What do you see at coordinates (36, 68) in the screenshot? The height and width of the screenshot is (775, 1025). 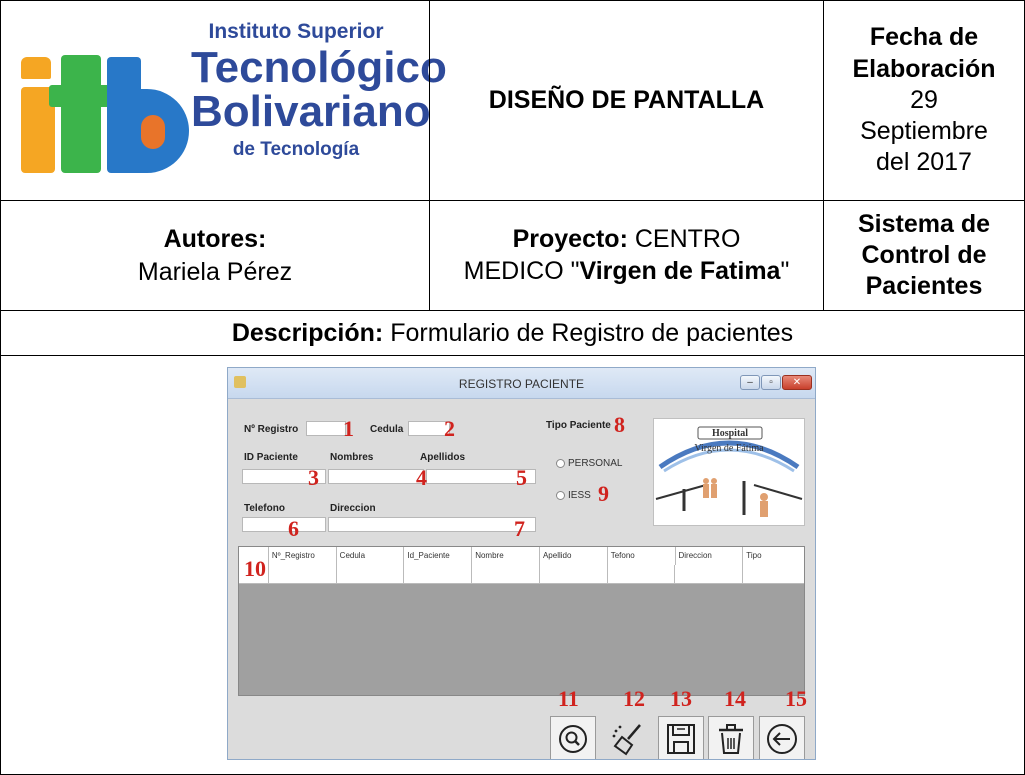 I see `logo-i-dot-shape` at bounding box center [36, 68].